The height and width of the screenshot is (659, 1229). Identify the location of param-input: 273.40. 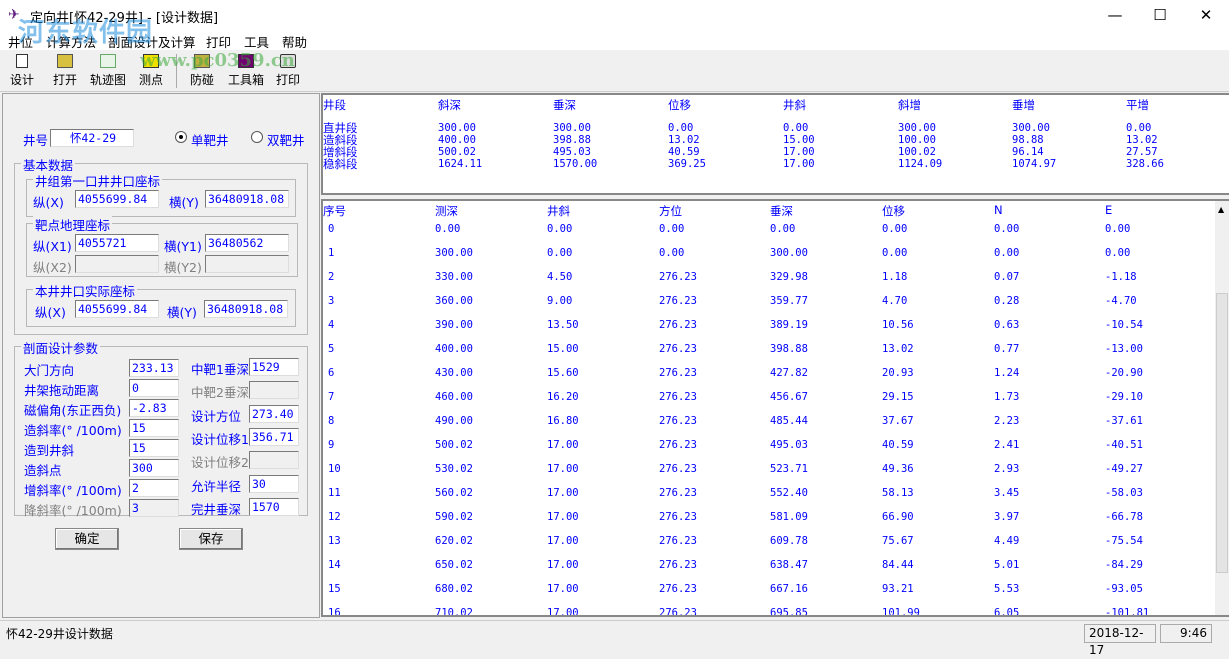
(274, 413).